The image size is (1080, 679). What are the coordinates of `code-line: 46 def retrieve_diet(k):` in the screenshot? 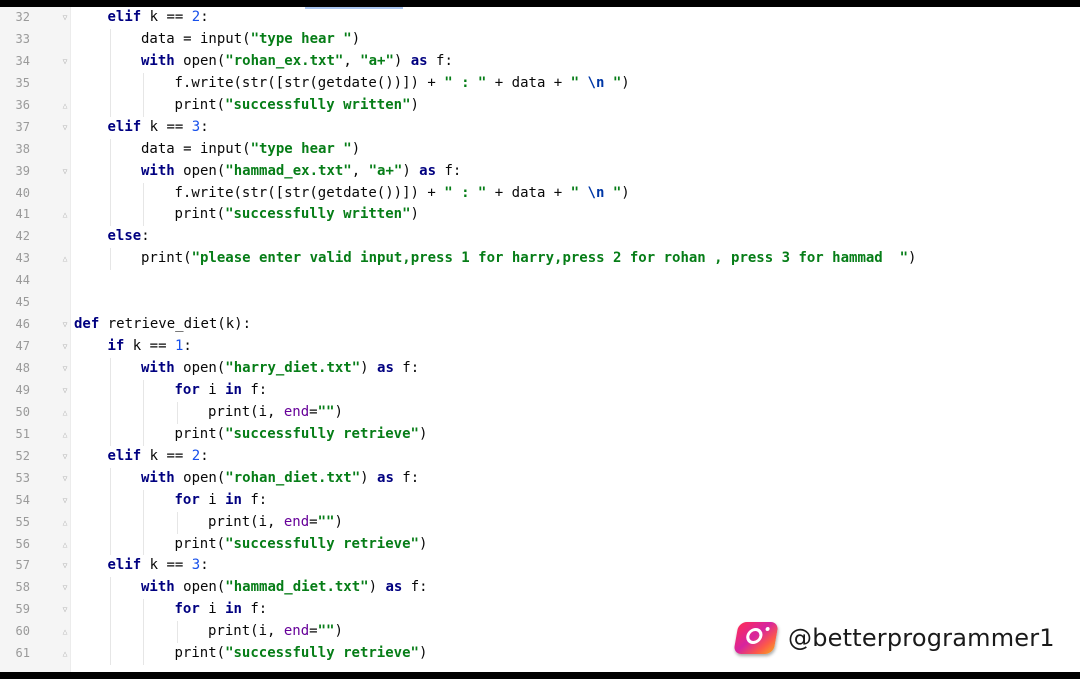 It's located at (540, 325).